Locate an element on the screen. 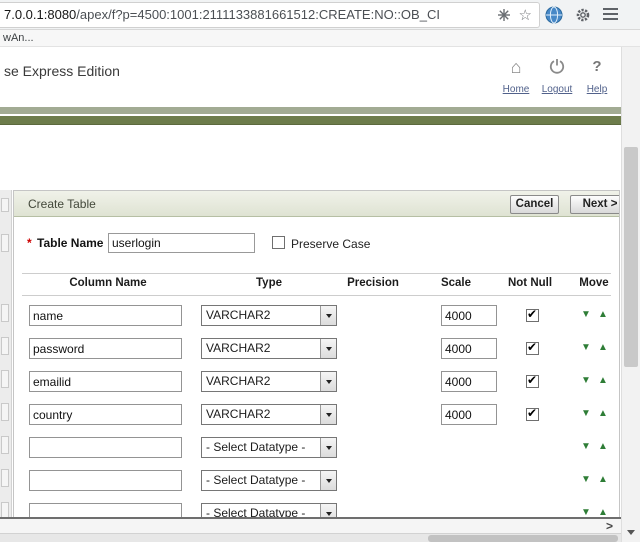 The height and width of the screenshot is (542, 640). header-column-name: Column Name is located at coordinates (108, 283).